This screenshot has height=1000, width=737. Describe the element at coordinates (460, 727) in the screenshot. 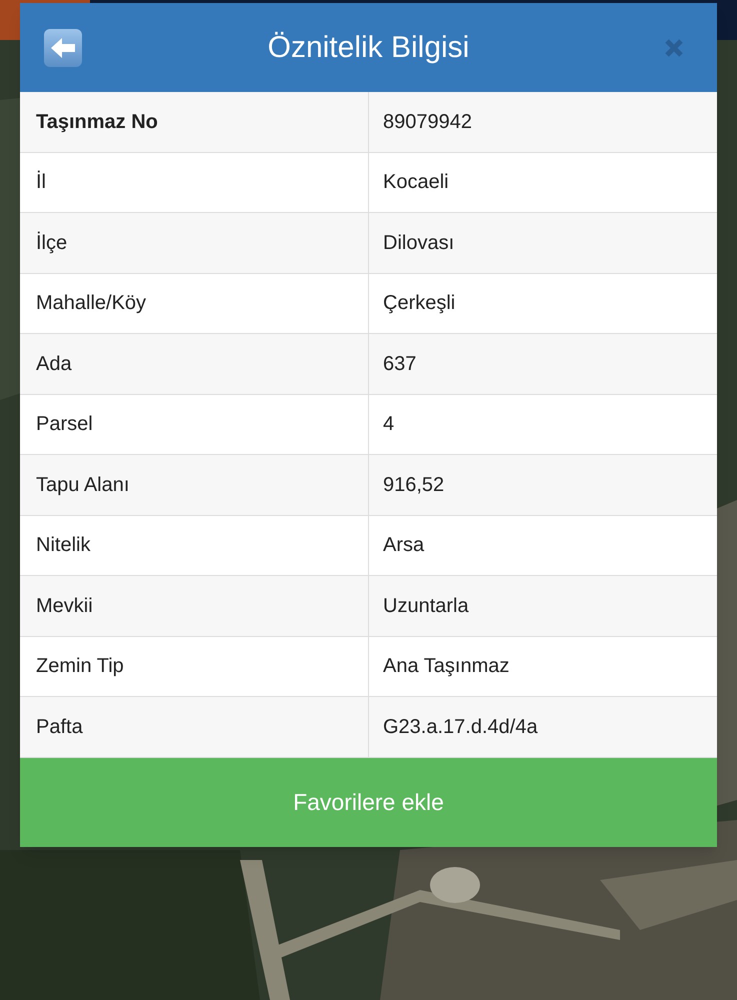

I see `table-cell-text: G23.a.17.d.4d/4a` at that location.